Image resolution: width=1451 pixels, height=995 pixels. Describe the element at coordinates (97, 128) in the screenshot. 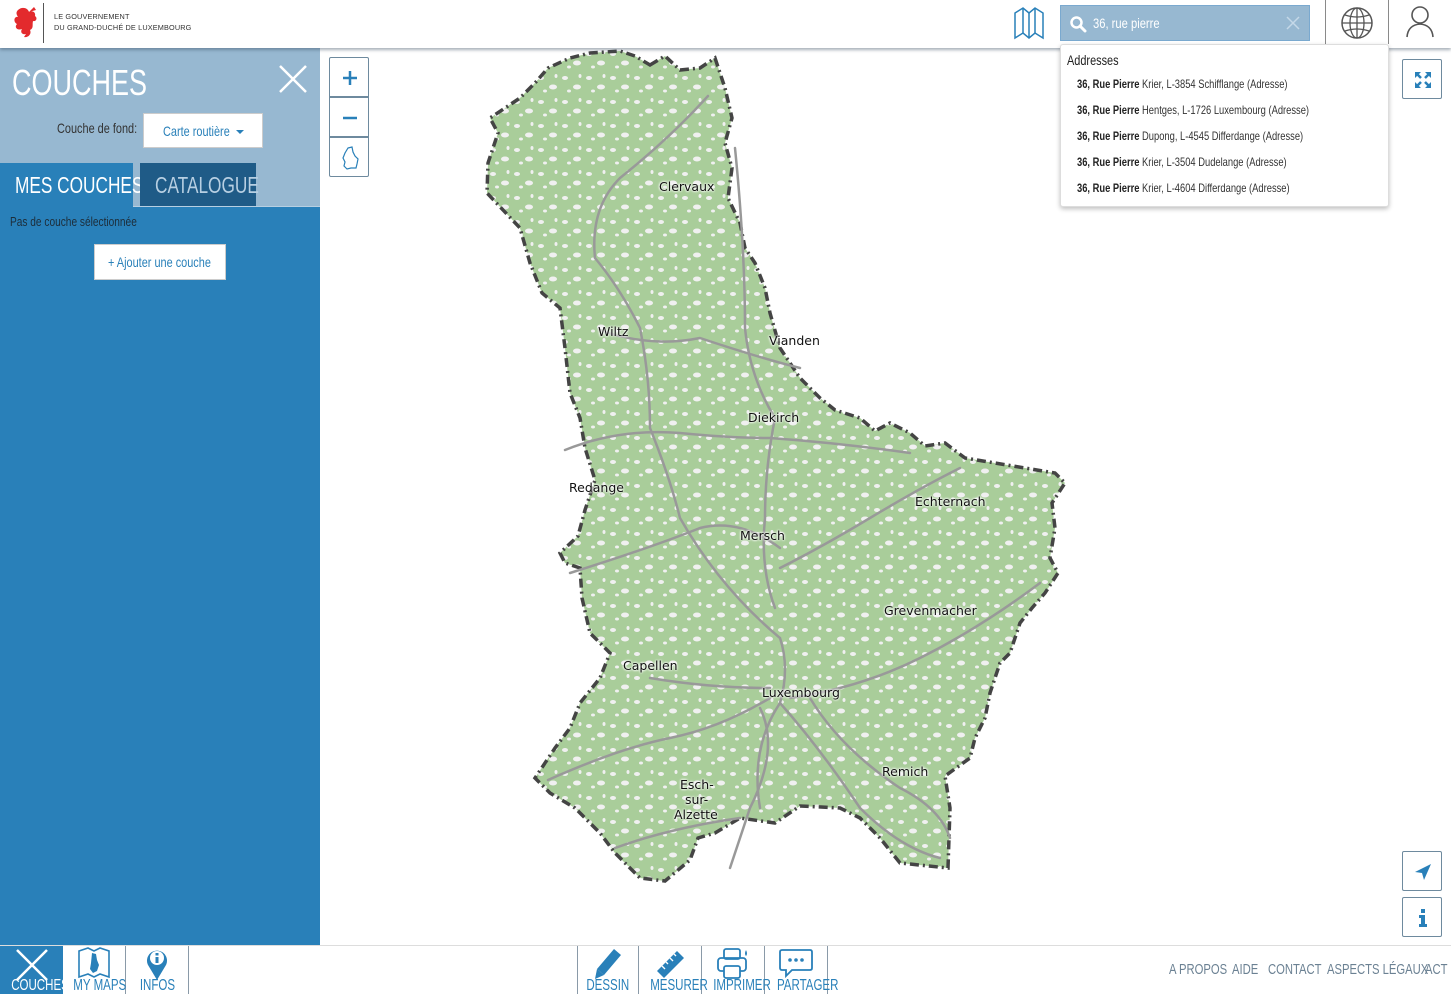

I see `background-layer-label: Couche de fond:` at that location.